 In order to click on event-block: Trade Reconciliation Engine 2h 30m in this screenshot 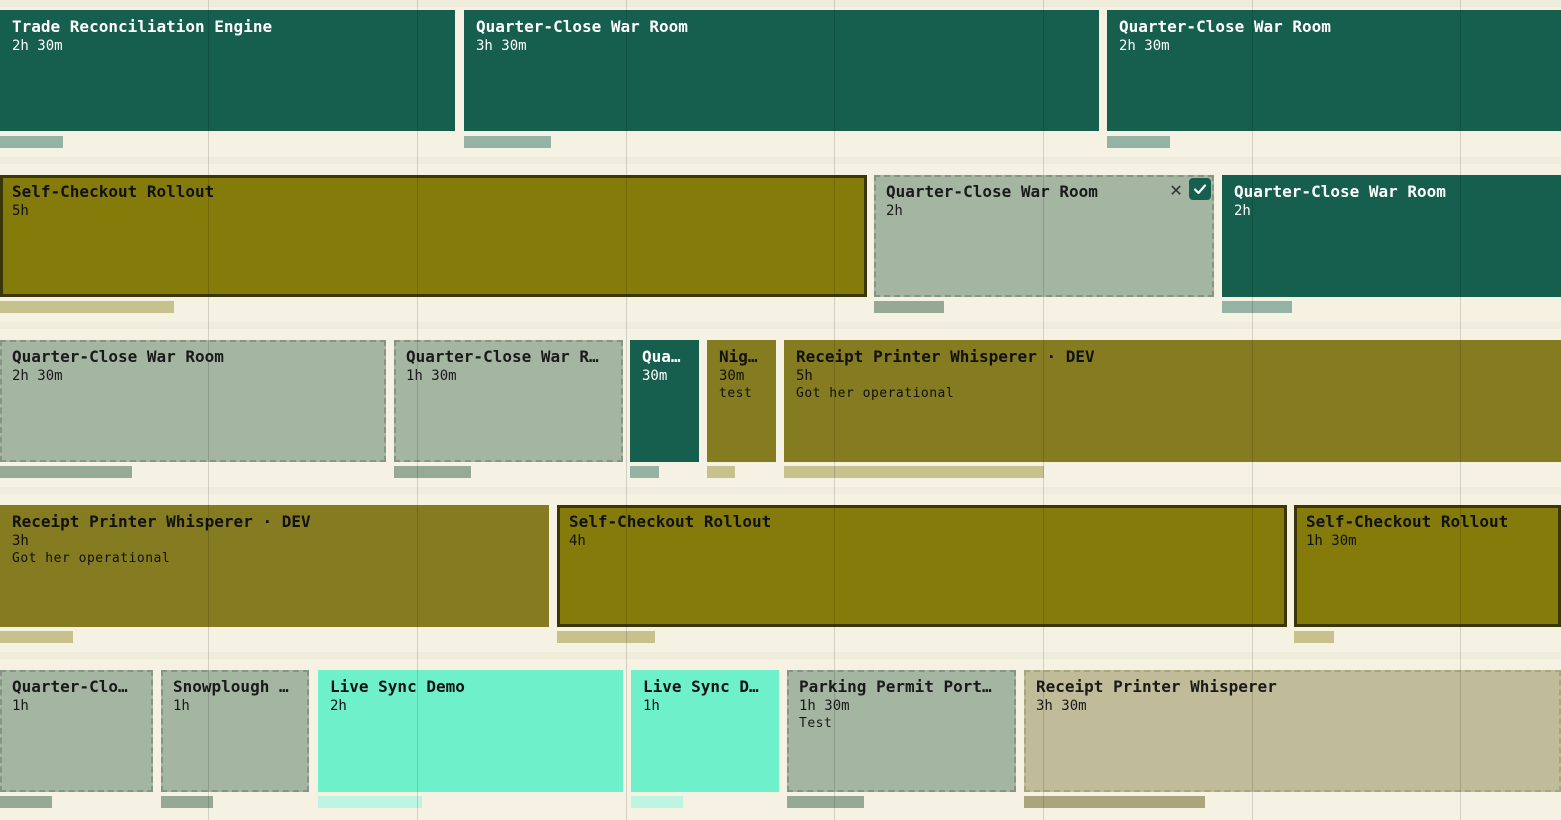, I will do `click(227, 70)`.